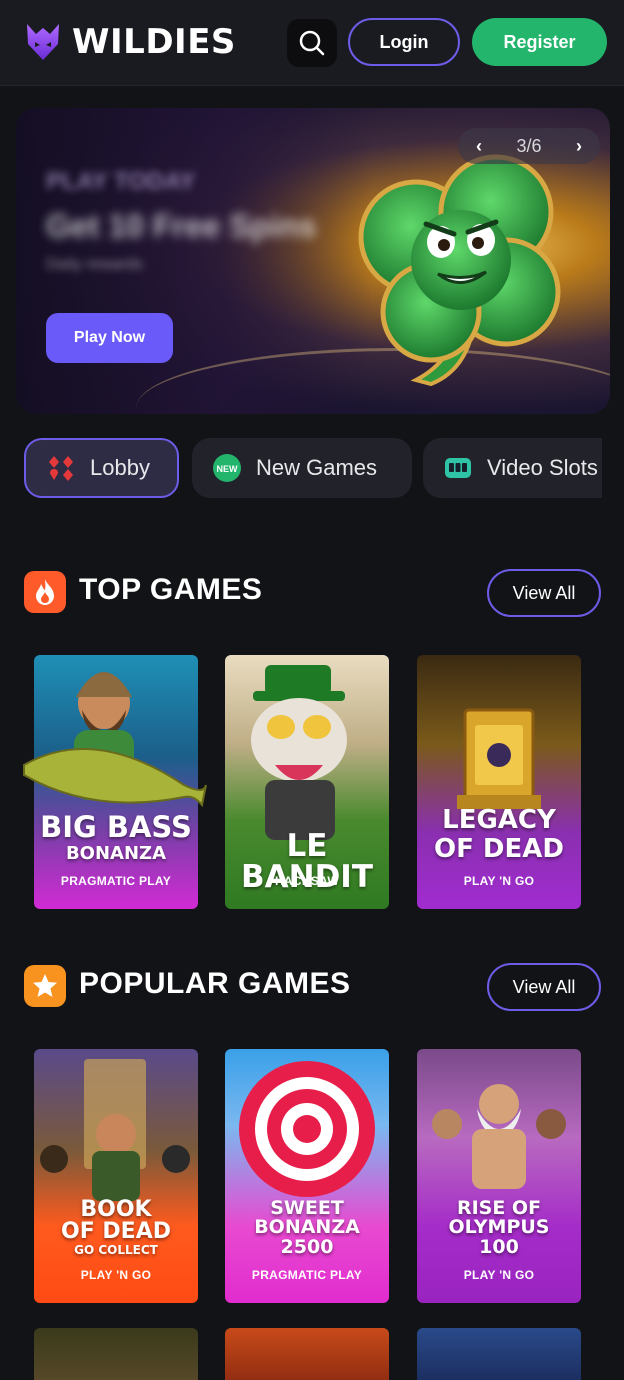  I want to click on brand-name: WILDIES, so click(154, 42).